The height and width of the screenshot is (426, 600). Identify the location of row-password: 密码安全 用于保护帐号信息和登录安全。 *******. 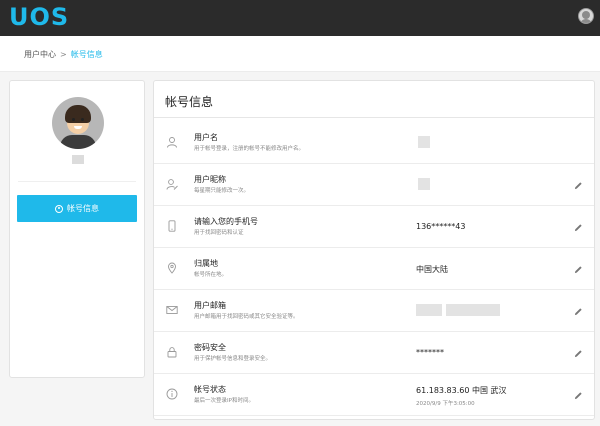
(374, 353).